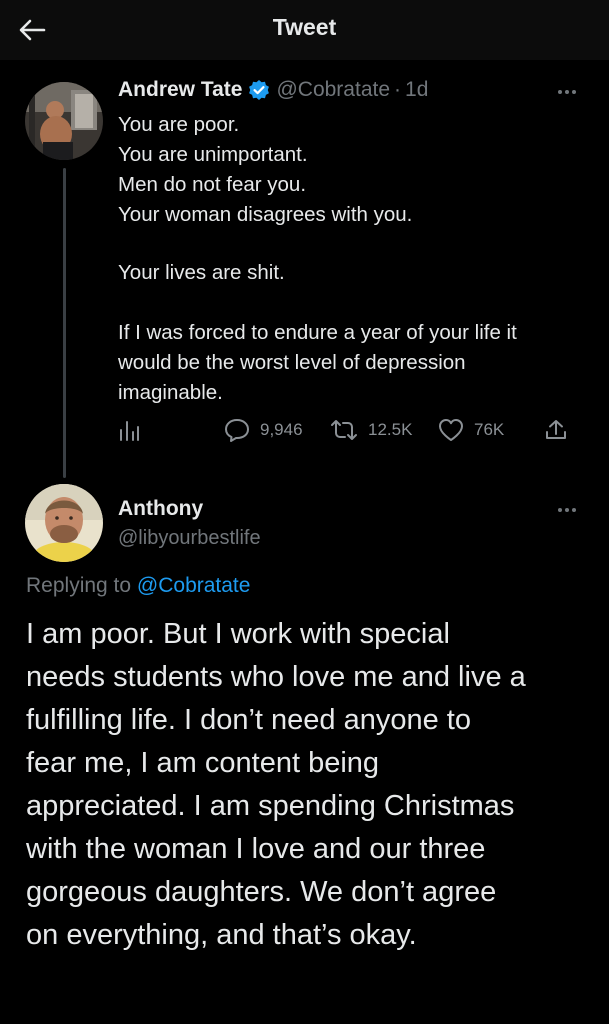  What do you see at coordinates (79, 585) in the screenshot?
I see `replying-to-label: Replying to` at bounding box center [79, 585].